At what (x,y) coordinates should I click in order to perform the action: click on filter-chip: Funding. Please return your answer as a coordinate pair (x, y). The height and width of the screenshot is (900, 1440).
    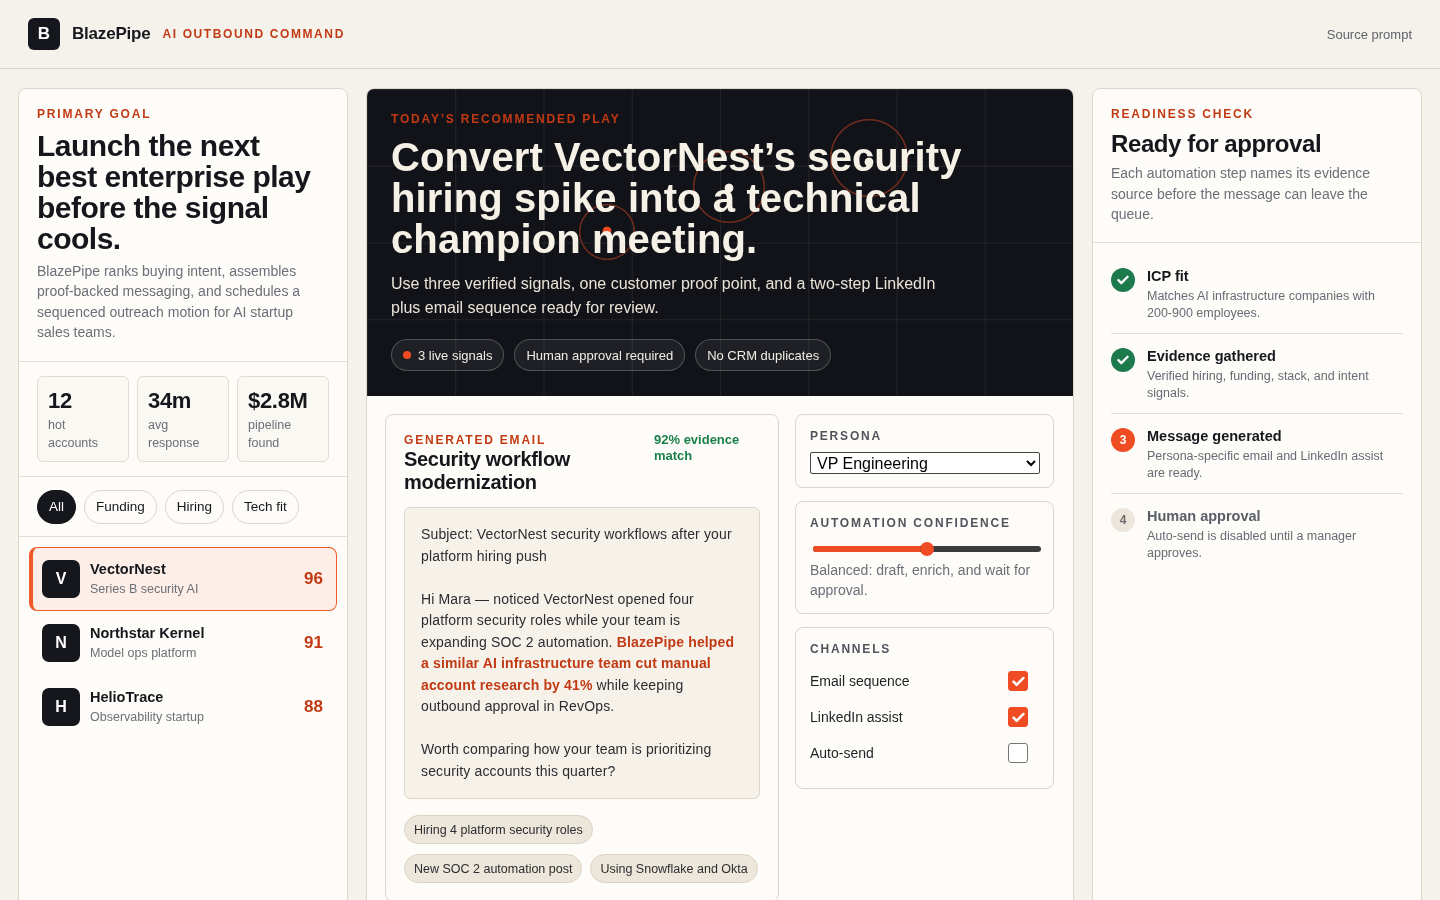
    Looking at the image, I should click on (120, 506).